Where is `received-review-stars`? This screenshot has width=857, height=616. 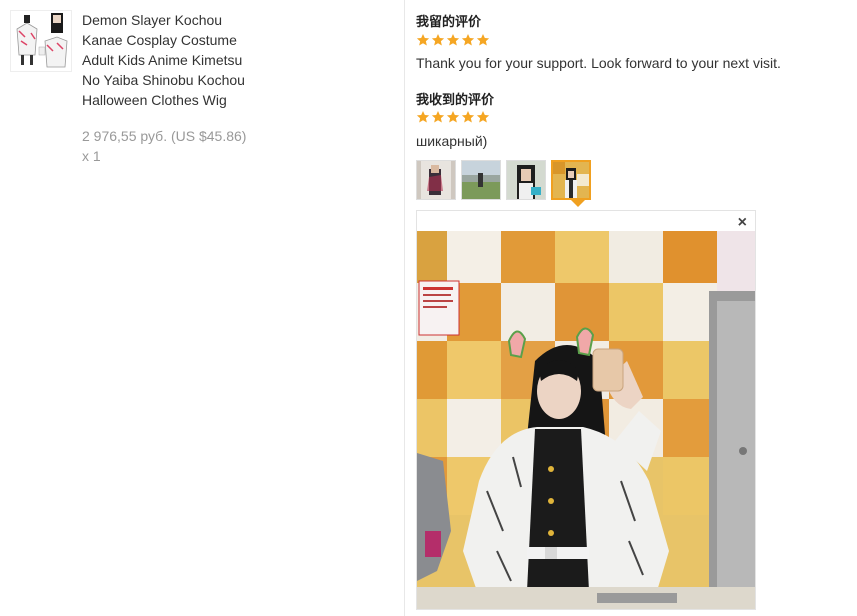 received-review-stars is located at coordinates (453, 117).